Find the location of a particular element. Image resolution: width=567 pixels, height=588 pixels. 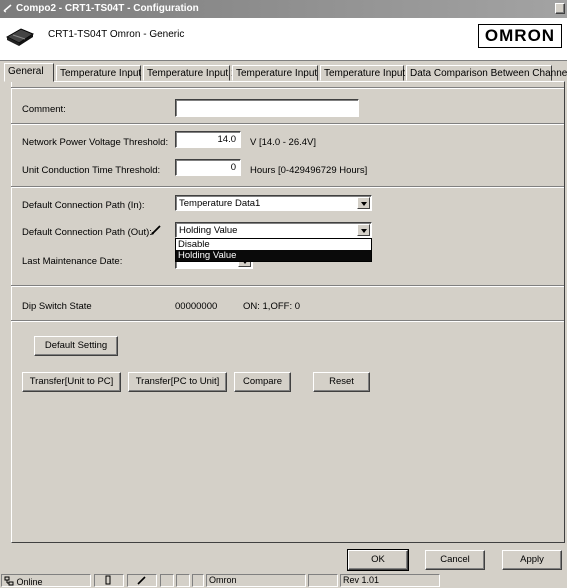

status-revision: Rev 1.01 is located at coordinates (390, 580).